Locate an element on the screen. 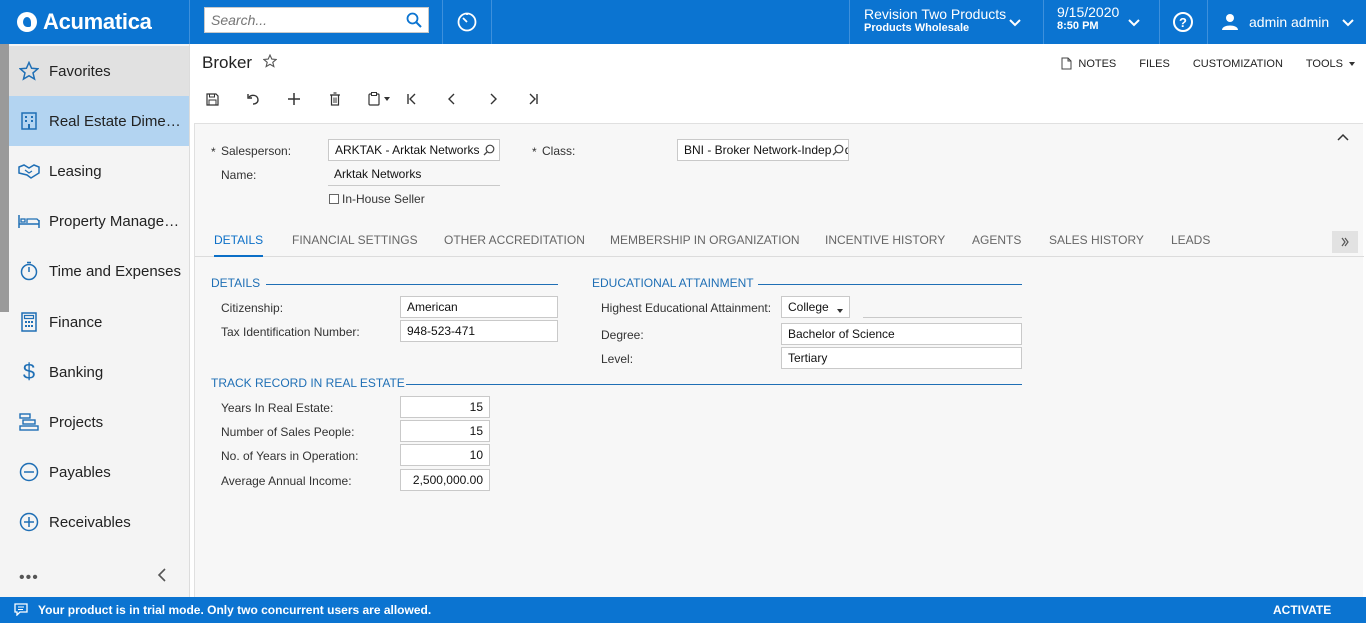  building-icon is located at coordinates (29, 121).